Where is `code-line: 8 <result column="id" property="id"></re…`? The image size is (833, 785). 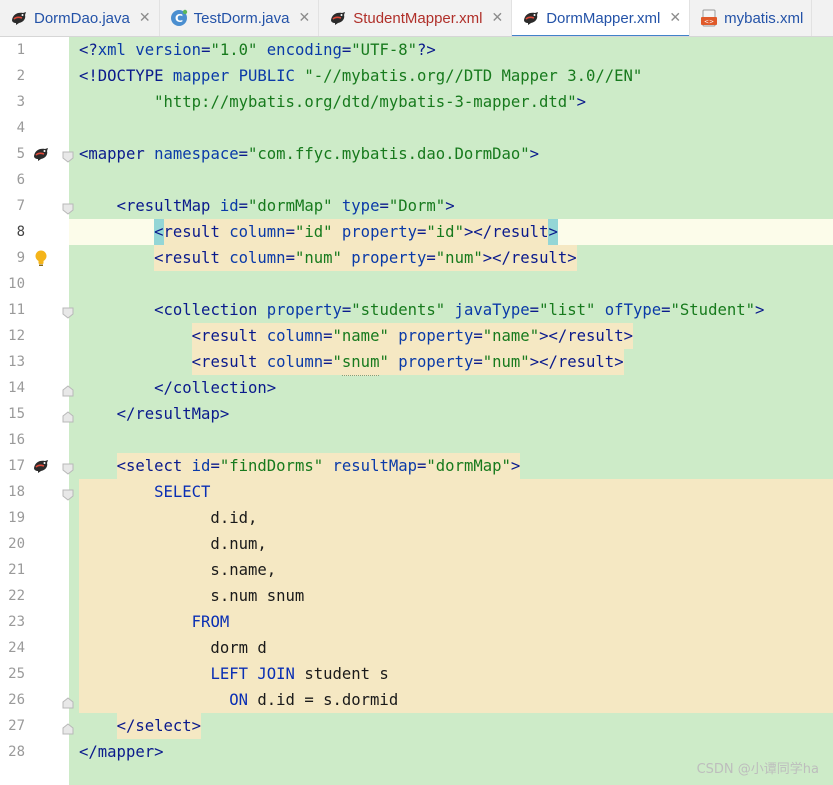
code-line: 8 <result column="id" property="id"></re… is located at coordinates (416, 232).